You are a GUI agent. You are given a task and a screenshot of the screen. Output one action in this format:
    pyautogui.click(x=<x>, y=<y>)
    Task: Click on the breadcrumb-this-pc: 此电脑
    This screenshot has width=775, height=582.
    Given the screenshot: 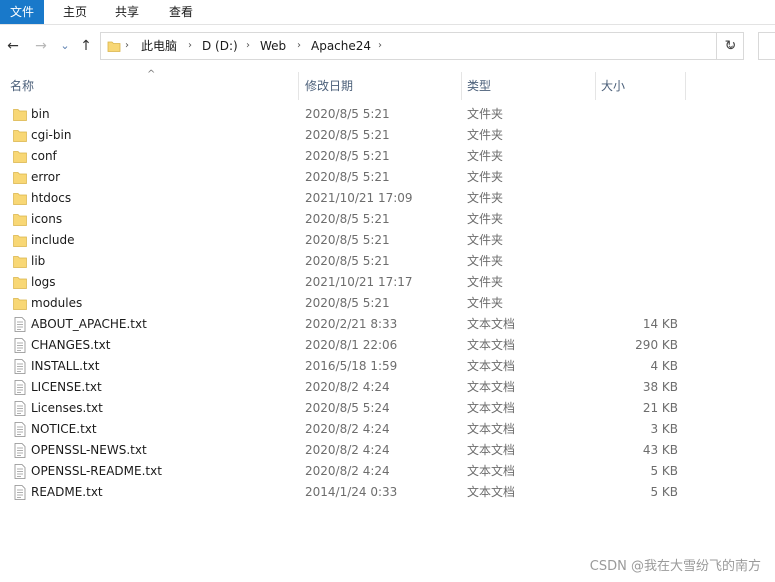 What is the action you would take?
    pyautogui.click(x=159, y=46)
    